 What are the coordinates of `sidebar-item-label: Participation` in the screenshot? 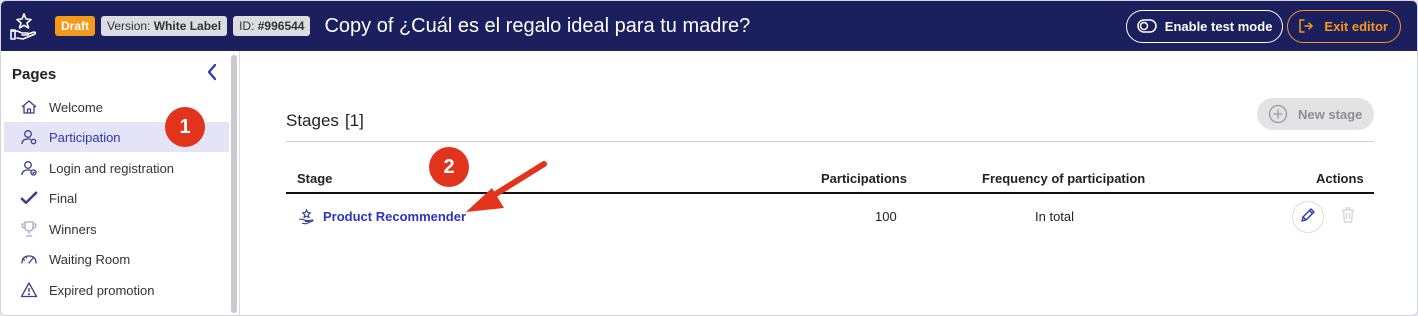 It's located at (85, 137).